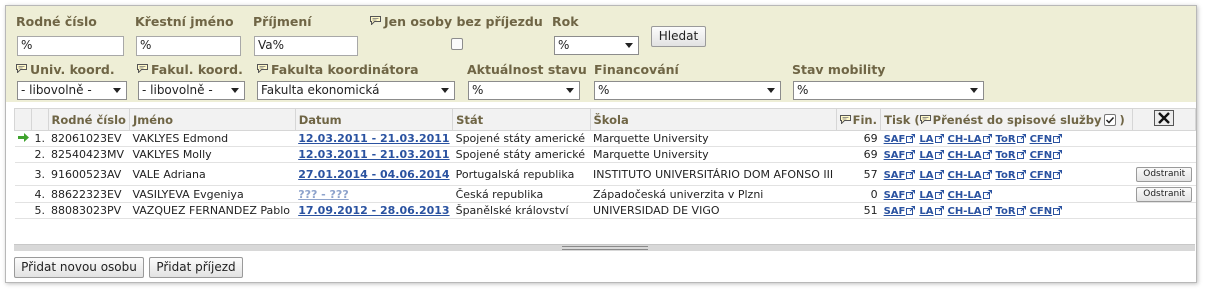  Describe the element at coordinates (713, 138) in the screenshot. I see `skola-cell: Marquette University` at that location.